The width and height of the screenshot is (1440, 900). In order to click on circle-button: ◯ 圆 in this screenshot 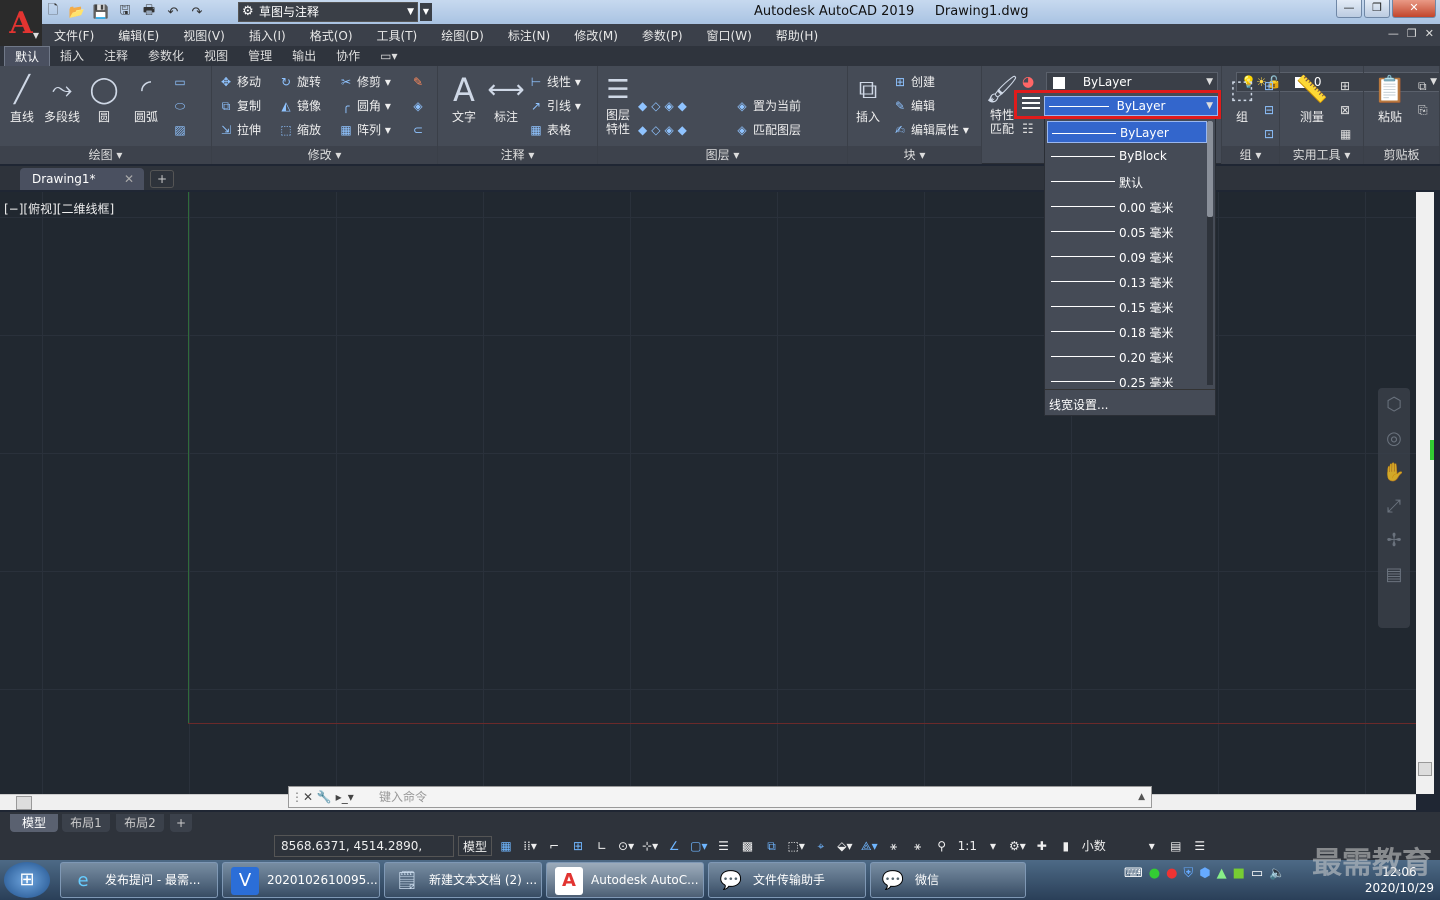, I will do `click(104, 98)`.